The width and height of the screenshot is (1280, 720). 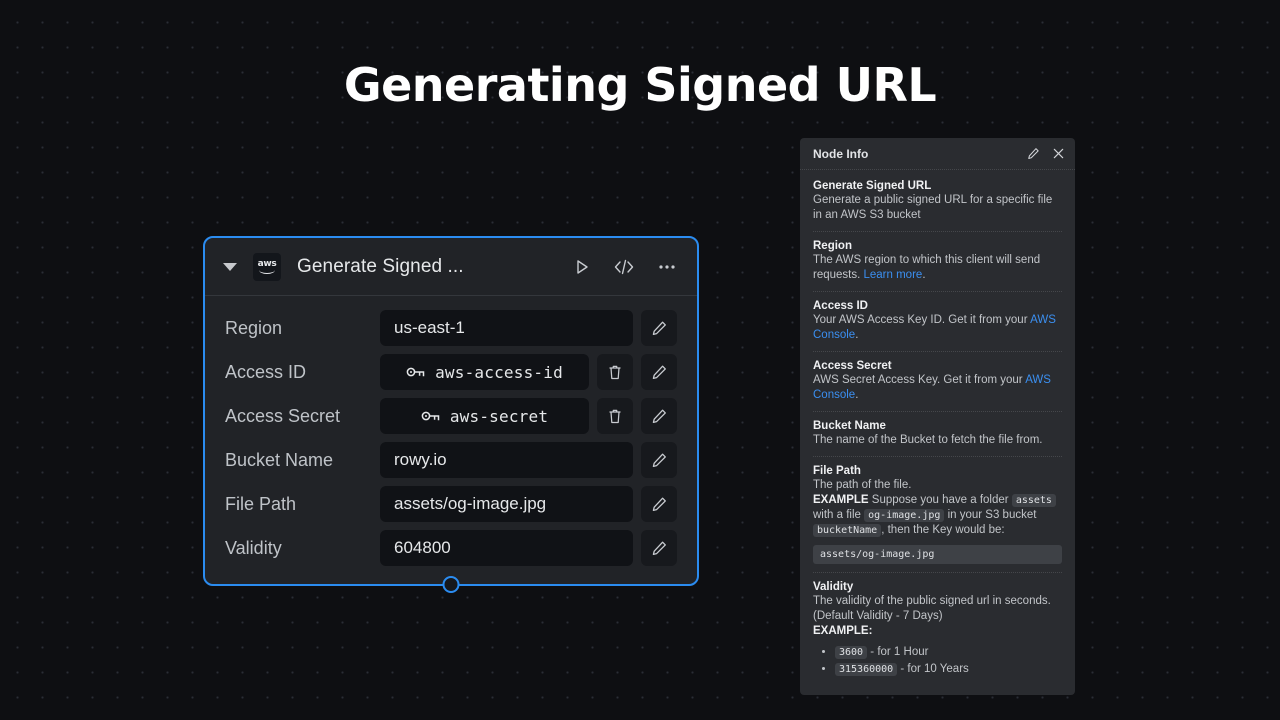 I want to click on table-row: Validity 604800, so click(x=451, y=548).